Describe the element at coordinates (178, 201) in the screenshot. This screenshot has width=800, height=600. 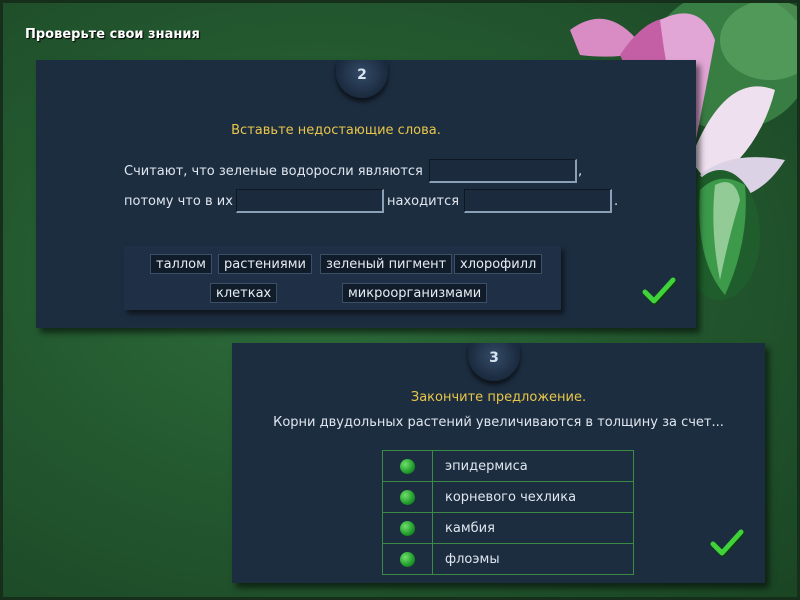
I see `sentence-line-2-start: потому что в их` at that location.